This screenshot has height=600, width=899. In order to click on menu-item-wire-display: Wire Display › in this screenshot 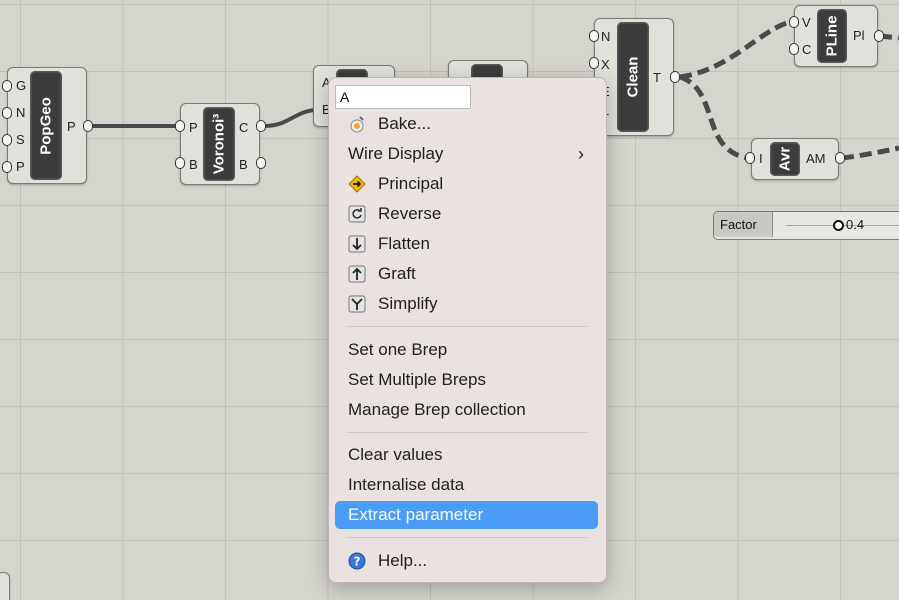, I will do `click(466, 154)`.